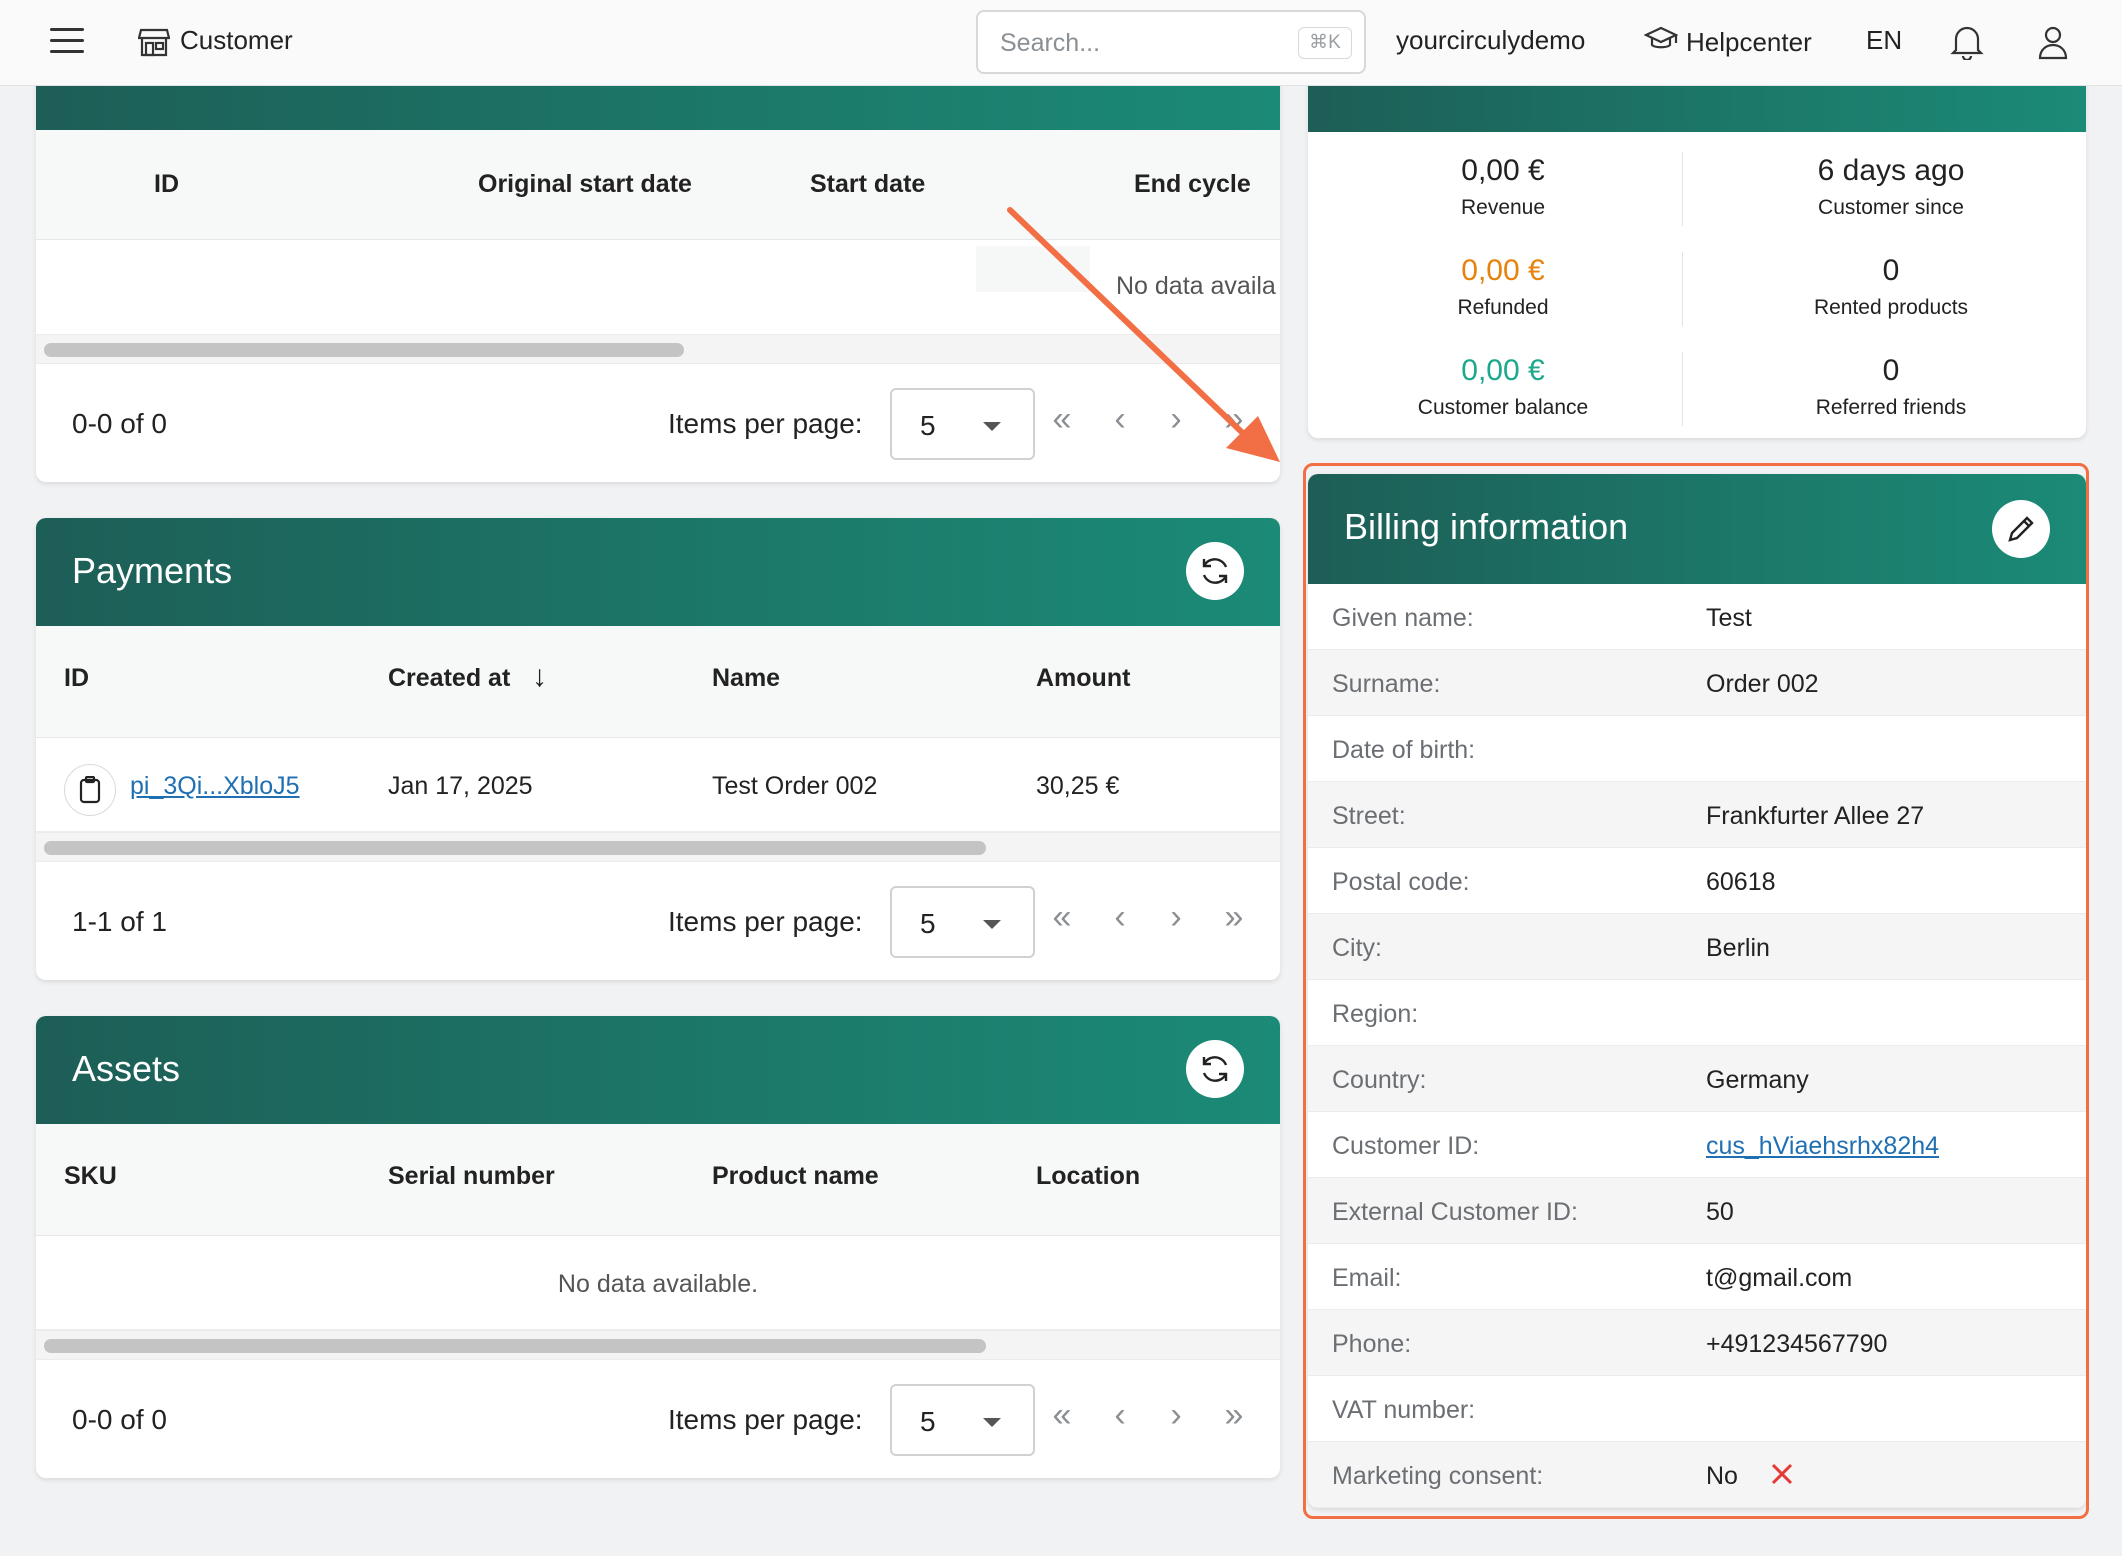 This screenshot has width=2122, height=1556. Describe the element at coordinates (449, 678) in the screenshot. I see `column-header: Created at` at that location.